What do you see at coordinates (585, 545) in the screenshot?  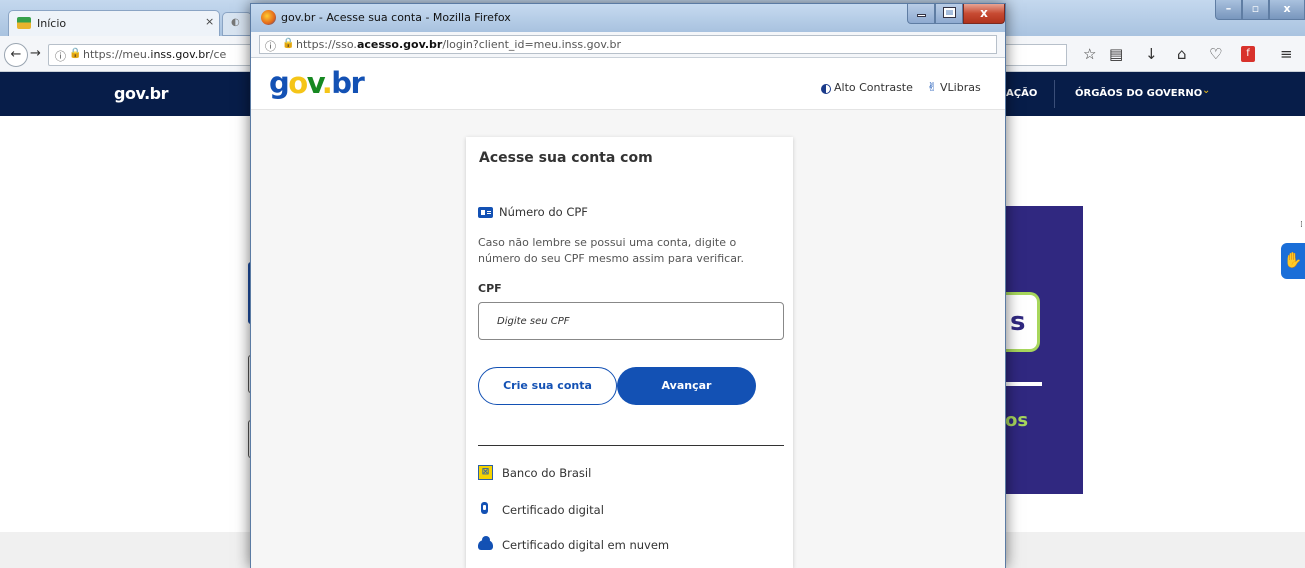 I see `login-option-certificado-nuvem: Certificado digital em nuvem` at bounding box center [585, 545].